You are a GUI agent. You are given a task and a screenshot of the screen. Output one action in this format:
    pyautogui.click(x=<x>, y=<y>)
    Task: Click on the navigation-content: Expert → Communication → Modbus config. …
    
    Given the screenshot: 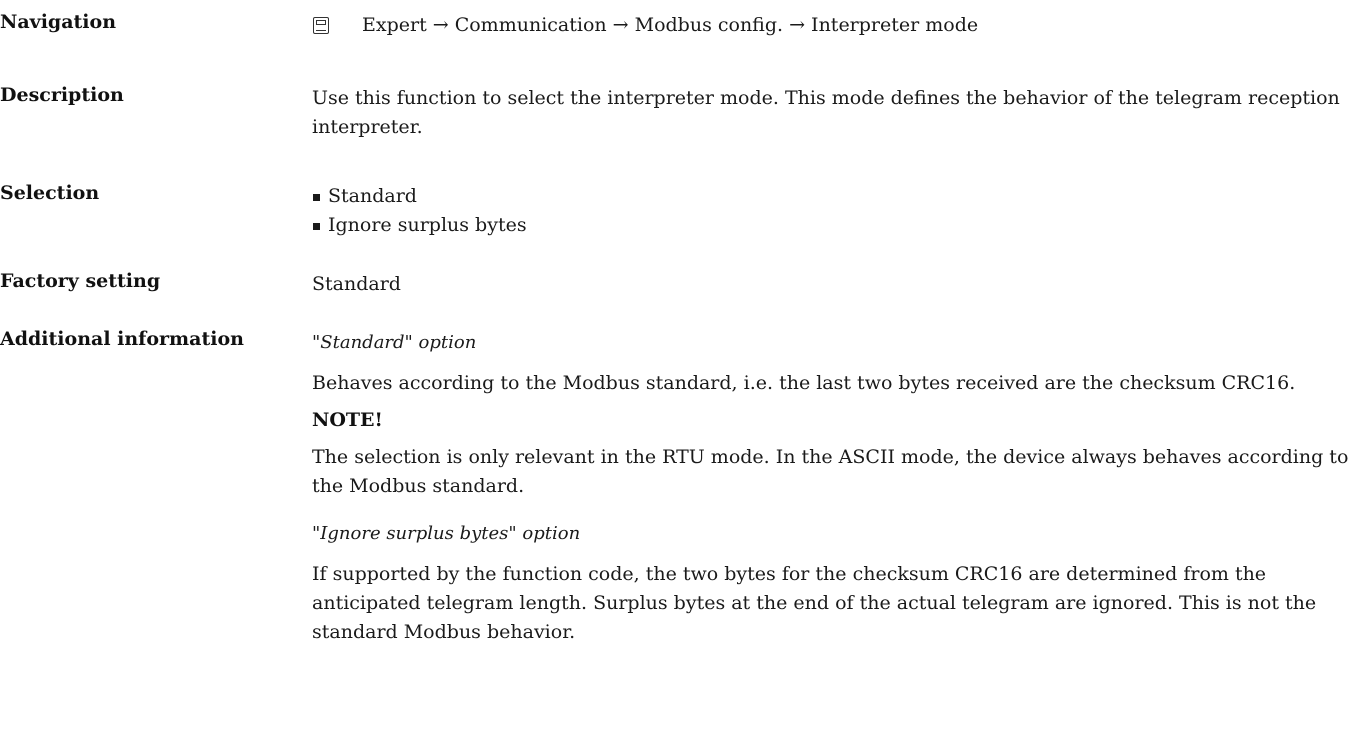 What is the action you would take?
    pyautogui.click(x=837, y=25)
    